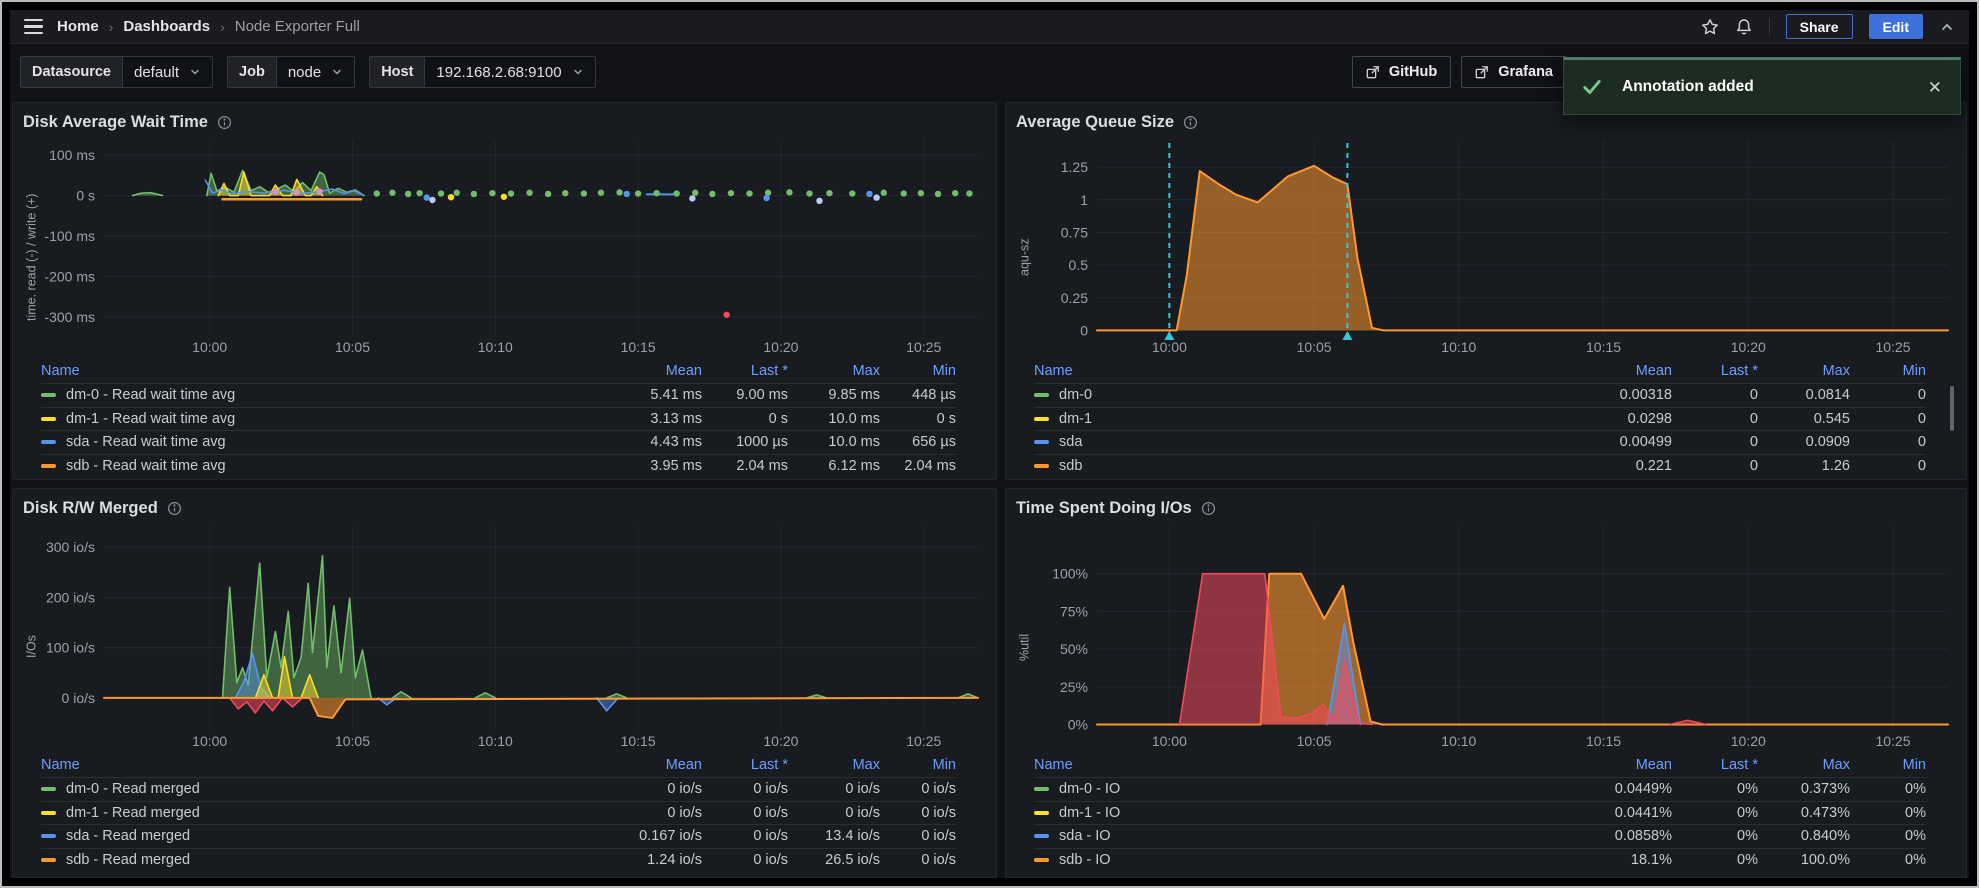 This screenshot has width=1979, height=888. What do you see at coordinates (854, 465) in the screenshot?
I see `legend-value: 6.12 ms` at bounding box center [854, 465].